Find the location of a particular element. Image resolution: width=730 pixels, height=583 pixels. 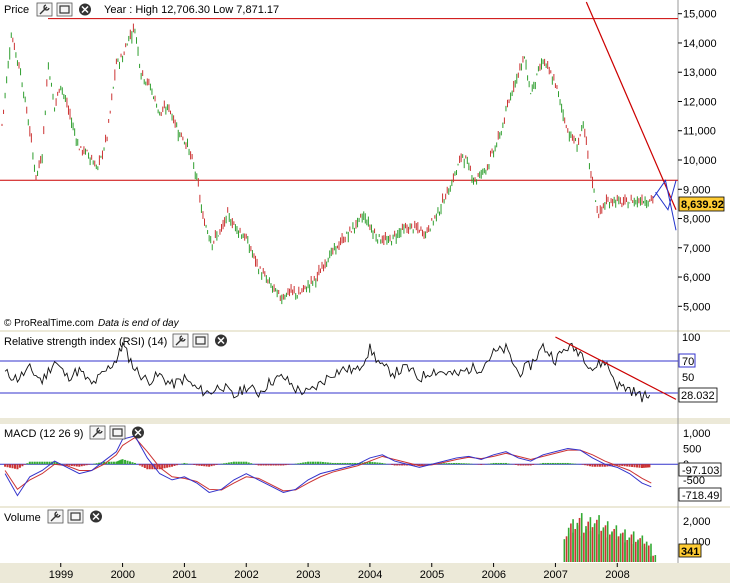

price-tick-label: 13,000 is located at coordinates (700, 73).